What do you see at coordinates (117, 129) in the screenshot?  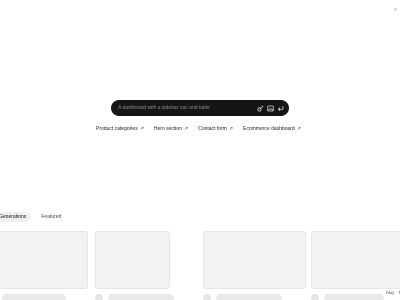 I see `suggestion-label: Product categories` at bounding box center [117, 129].